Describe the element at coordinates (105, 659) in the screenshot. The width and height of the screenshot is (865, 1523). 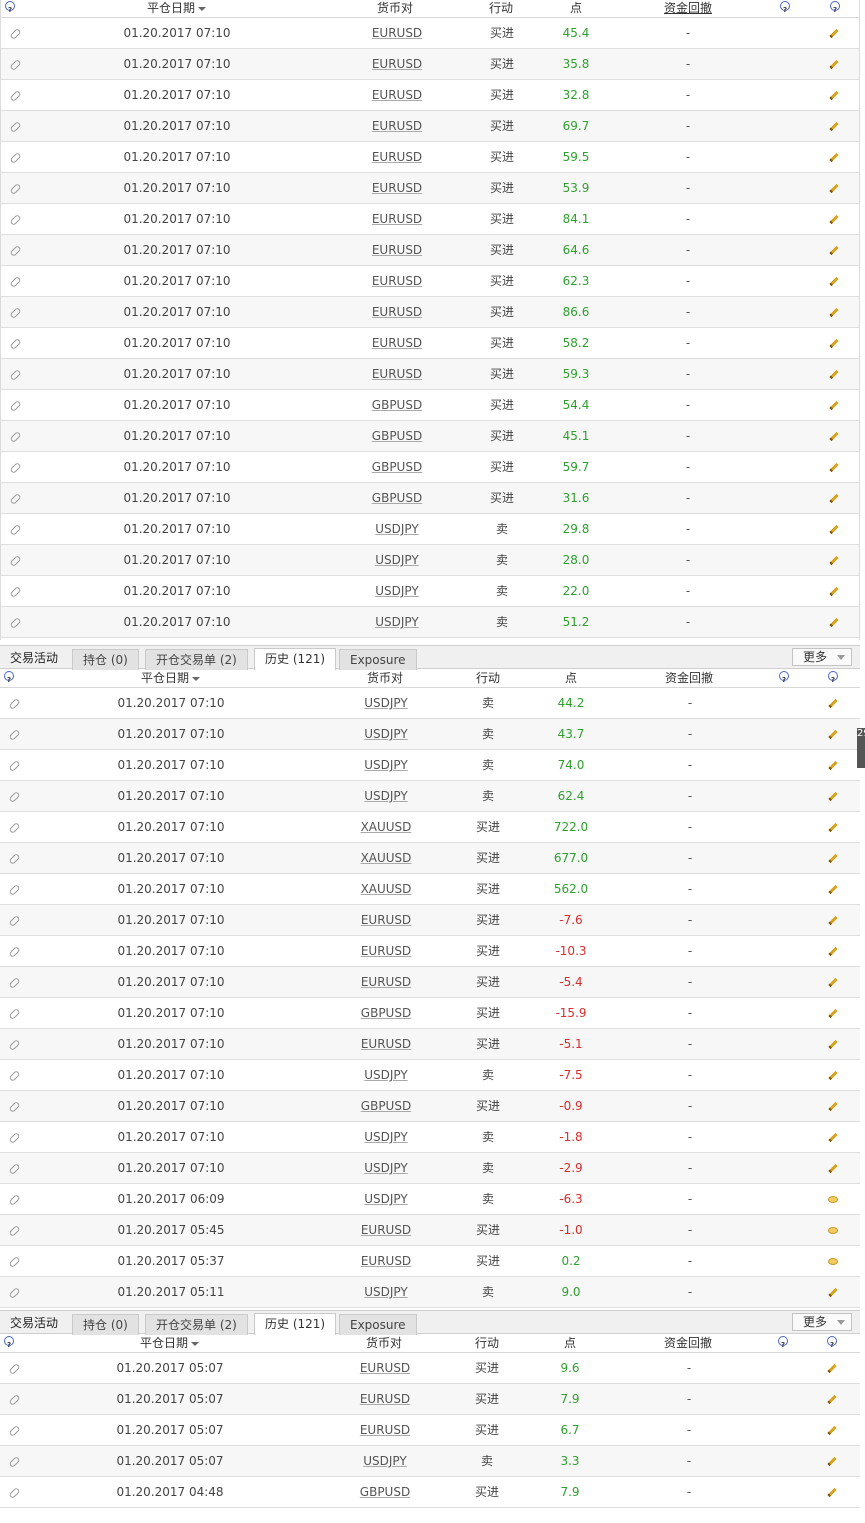
I see `tab-positions: 持仓 (0)` at that location.